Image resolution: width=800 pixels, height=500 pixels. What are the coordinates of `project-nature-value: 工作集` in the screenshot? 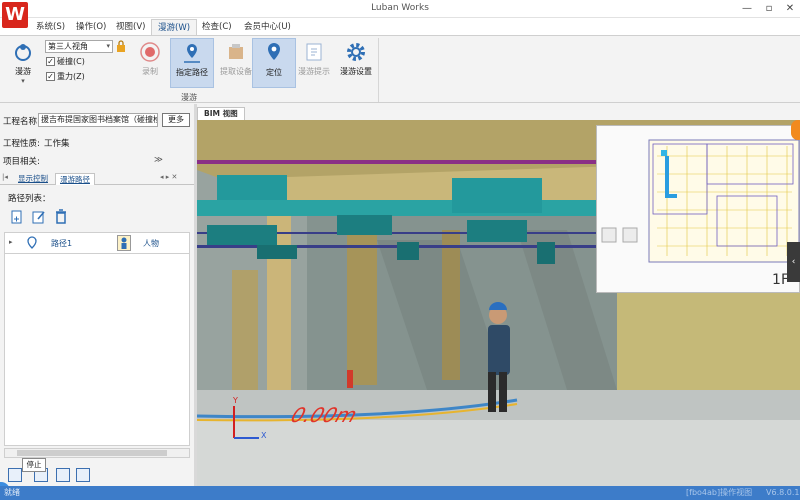 It's located at (57, 144).